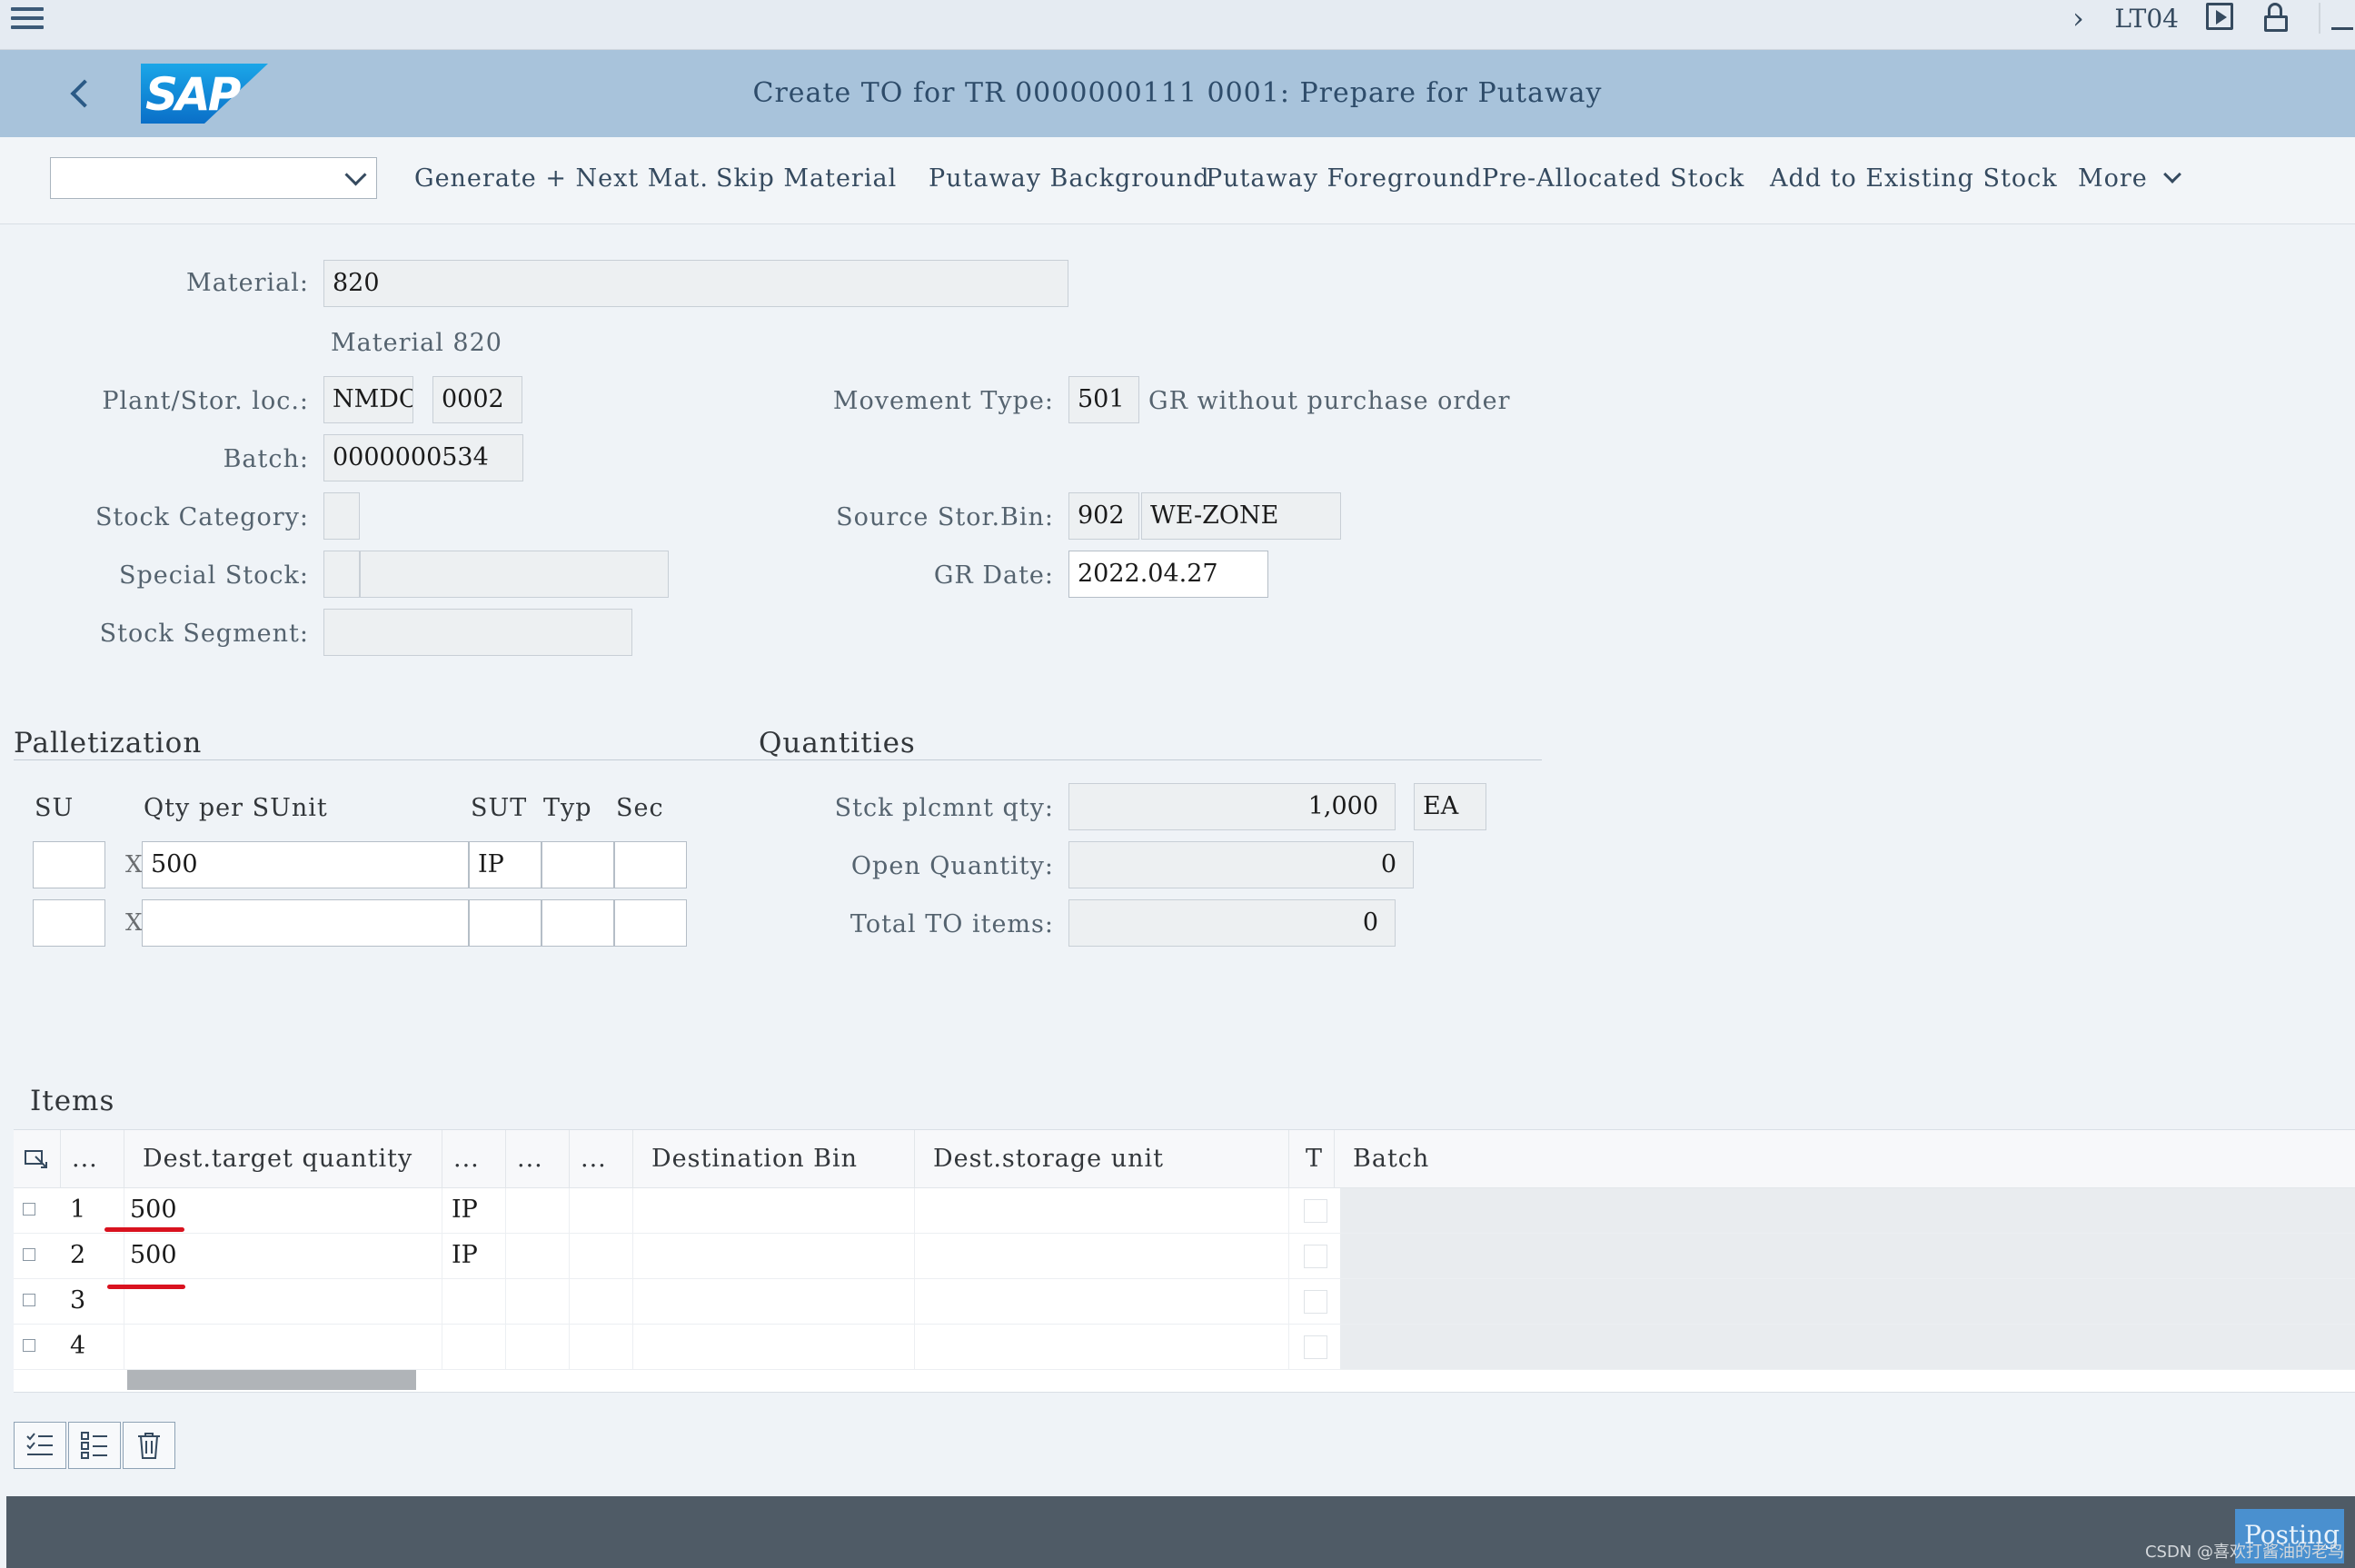 This screenshot has width=2355, height=1568. I want to click on stock-segment-label: Stock Segment:, so click(204, 634).